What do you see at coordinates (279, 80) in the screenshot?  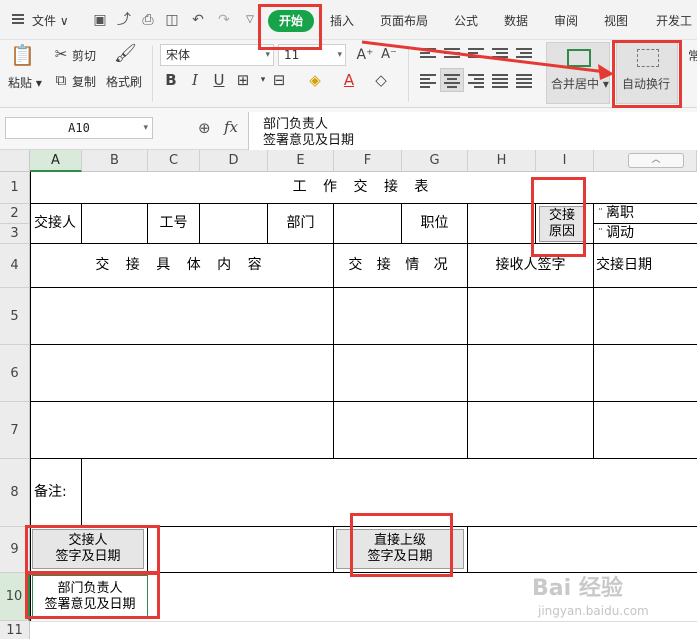 I see `merge-cells-icon: ⊟` at bounding box center [279, 80].